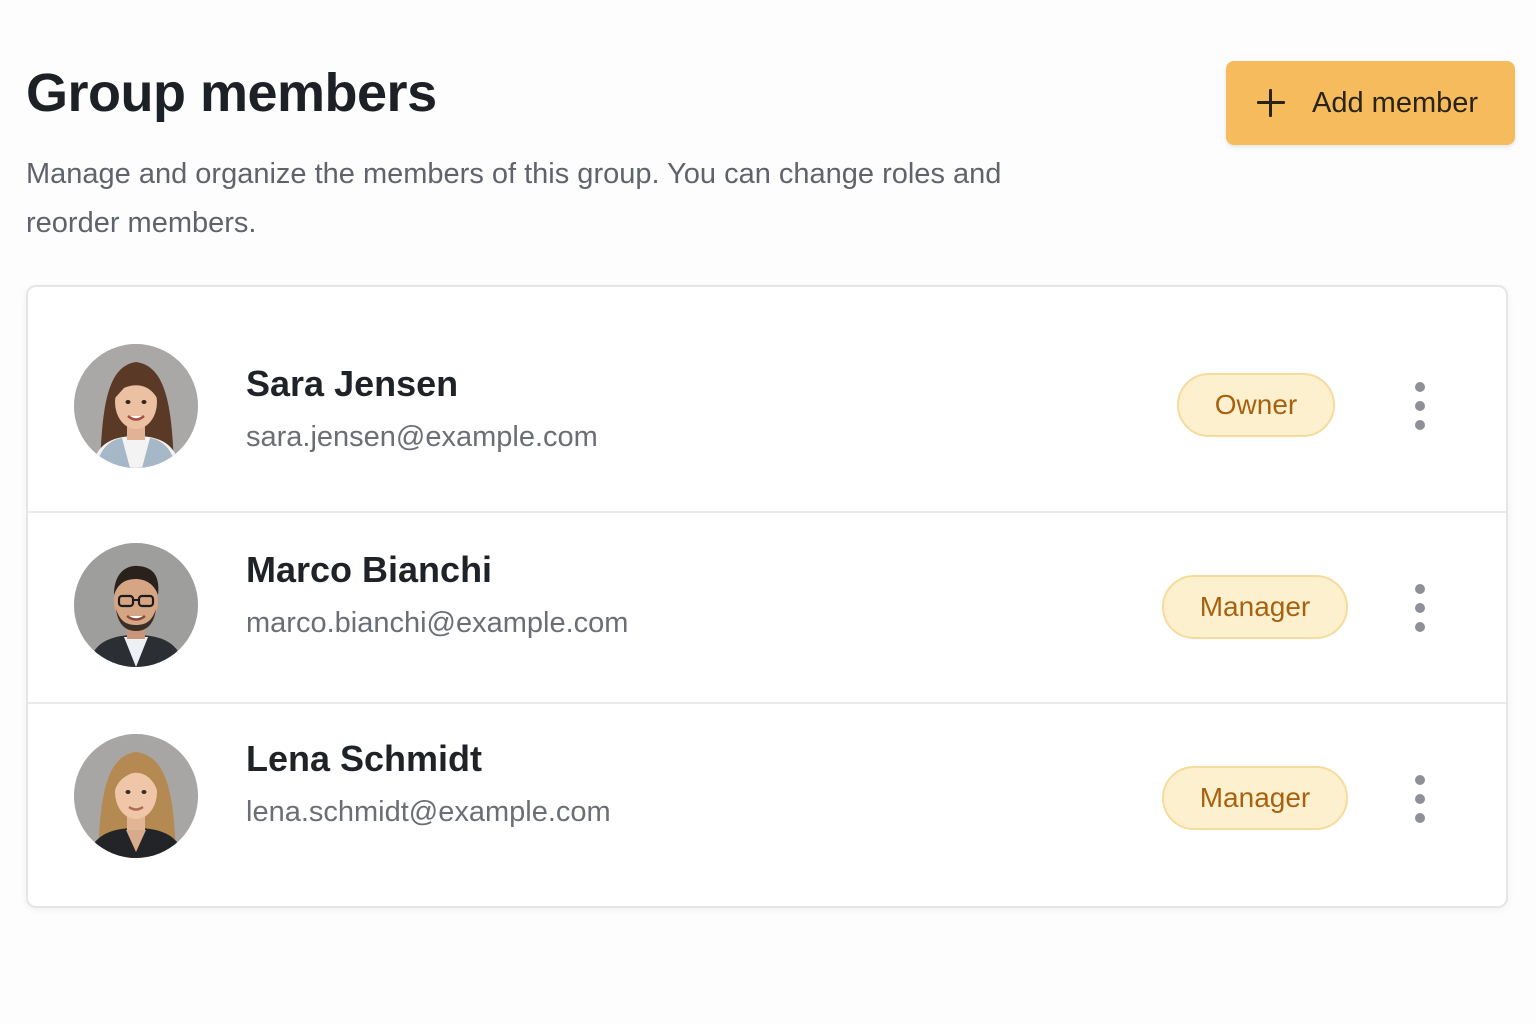  I want to click on avatar-photo-marco, so click(136, 605).